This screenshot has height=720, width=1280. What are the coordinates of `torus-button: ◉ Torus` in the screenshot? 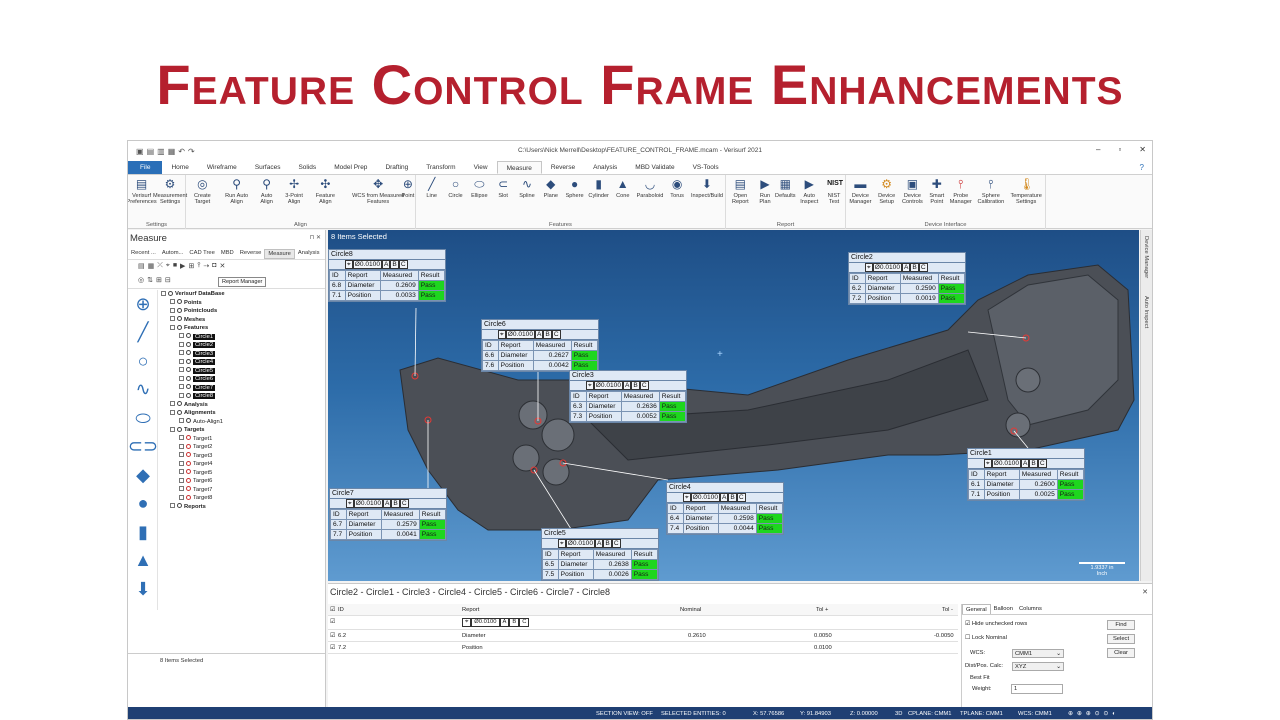 It's located at (677, 188).